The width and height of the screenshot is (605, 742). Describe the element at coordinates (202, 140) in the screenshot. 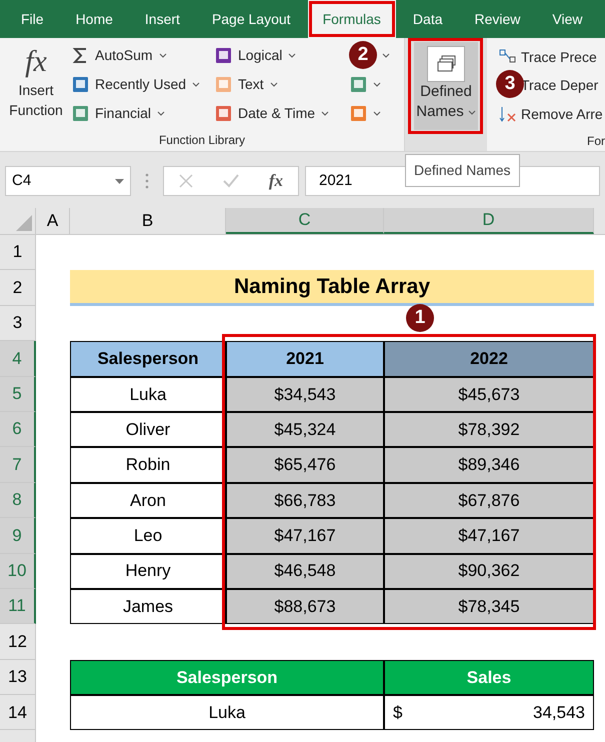

I see `group-label: Function Library` at that location.